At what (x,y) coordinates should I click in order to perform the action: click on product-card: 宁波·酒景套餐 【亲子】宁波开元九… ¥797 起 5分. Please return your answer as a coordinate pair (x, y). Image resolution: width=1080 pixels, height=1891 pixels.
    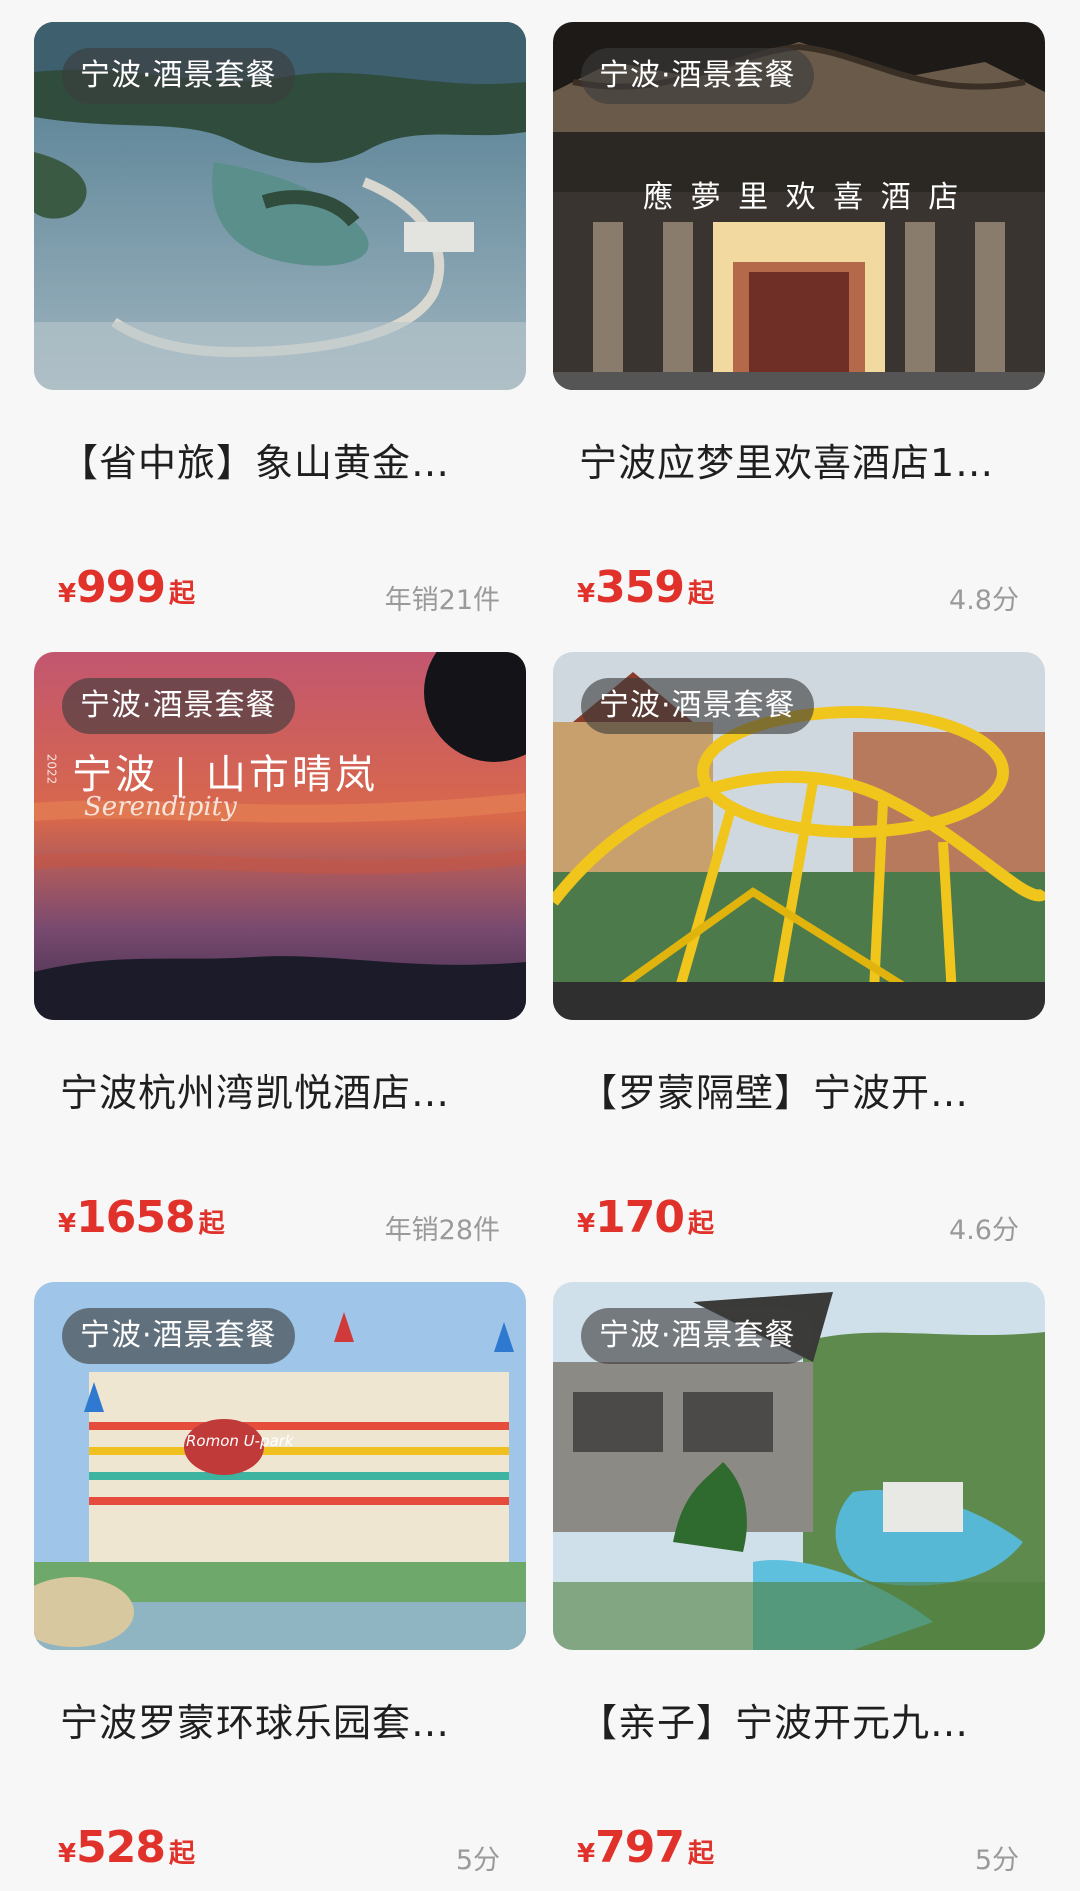
    Looking at the image, I should click on (799, 1586).